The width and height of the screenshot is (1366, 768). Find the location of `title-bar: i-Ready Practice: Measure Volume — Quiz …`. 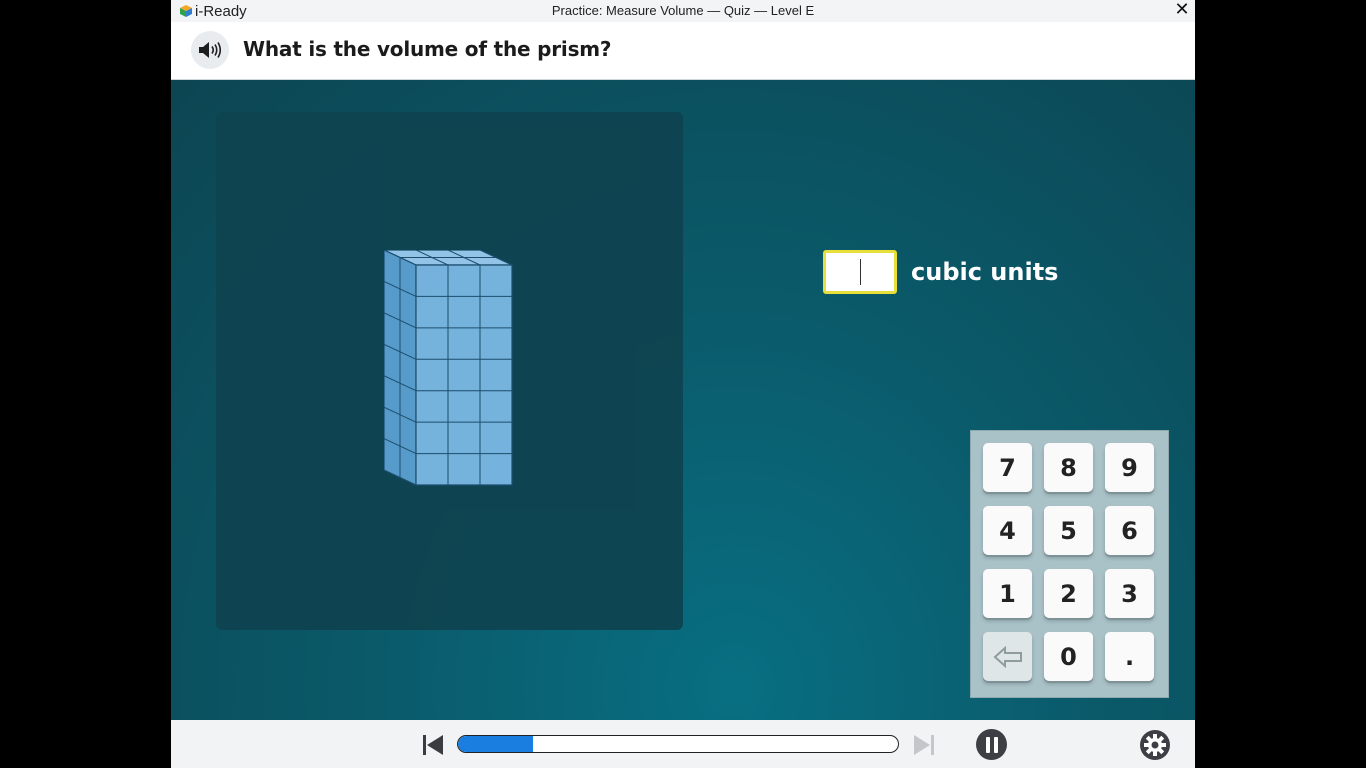

title-bar: i-Ready Practice: Measure Volume — Quiz … is located at coordinates (683, 11).